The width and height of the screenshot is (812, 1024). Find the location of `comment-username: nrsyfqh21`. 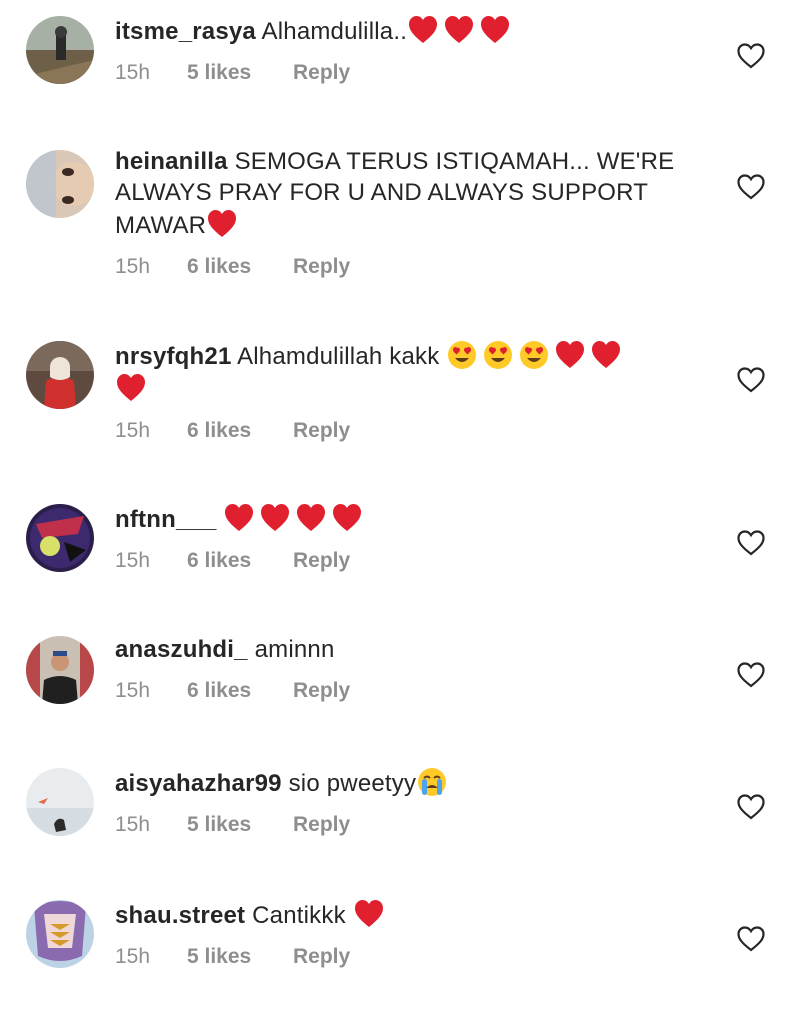

comment-username: nrsyfqh21 is located at coordinates (173, 356).